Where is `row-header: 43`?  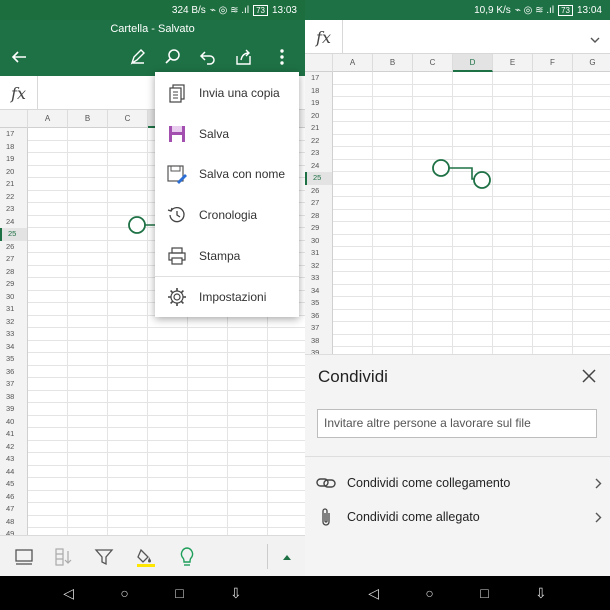 row-header: 43 is located at coordinates (14, 459).